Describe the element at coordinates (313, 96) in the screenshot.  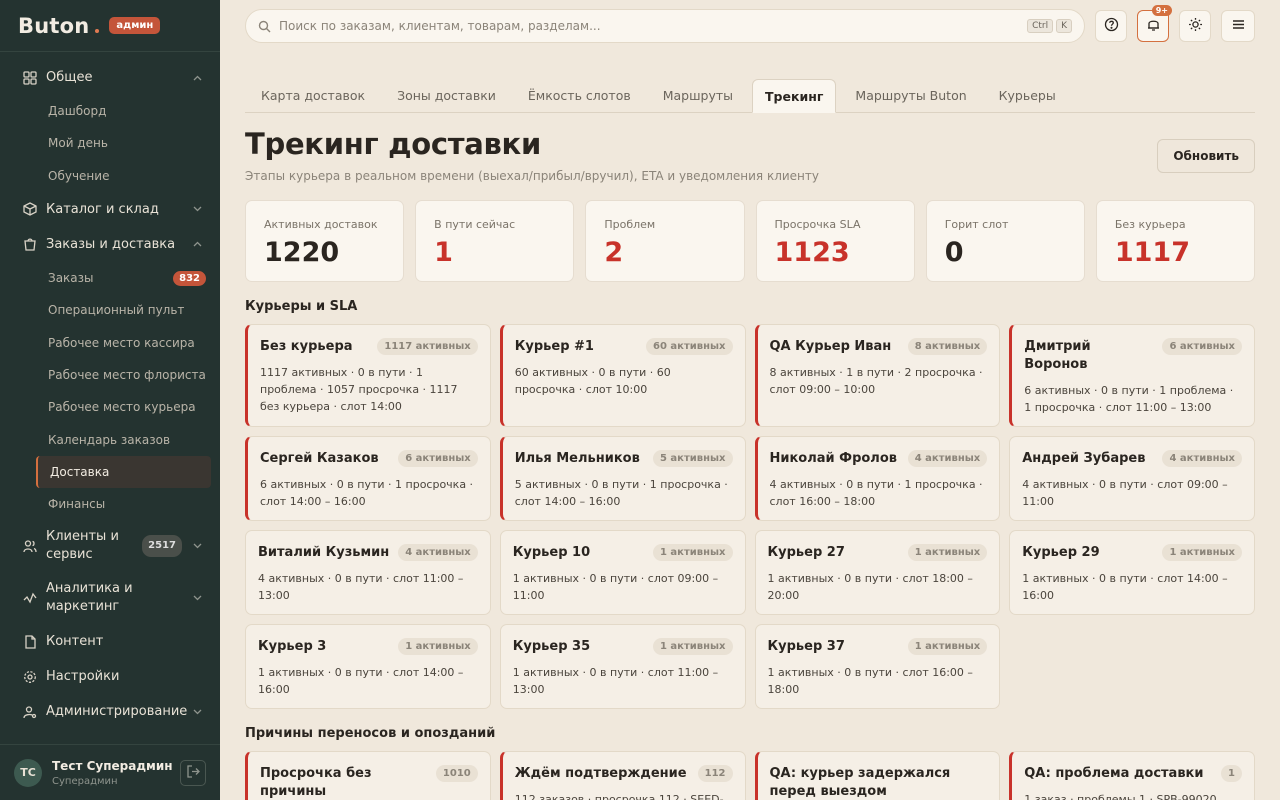
I see `tab-delivery-map: Карта доставок` at that location.